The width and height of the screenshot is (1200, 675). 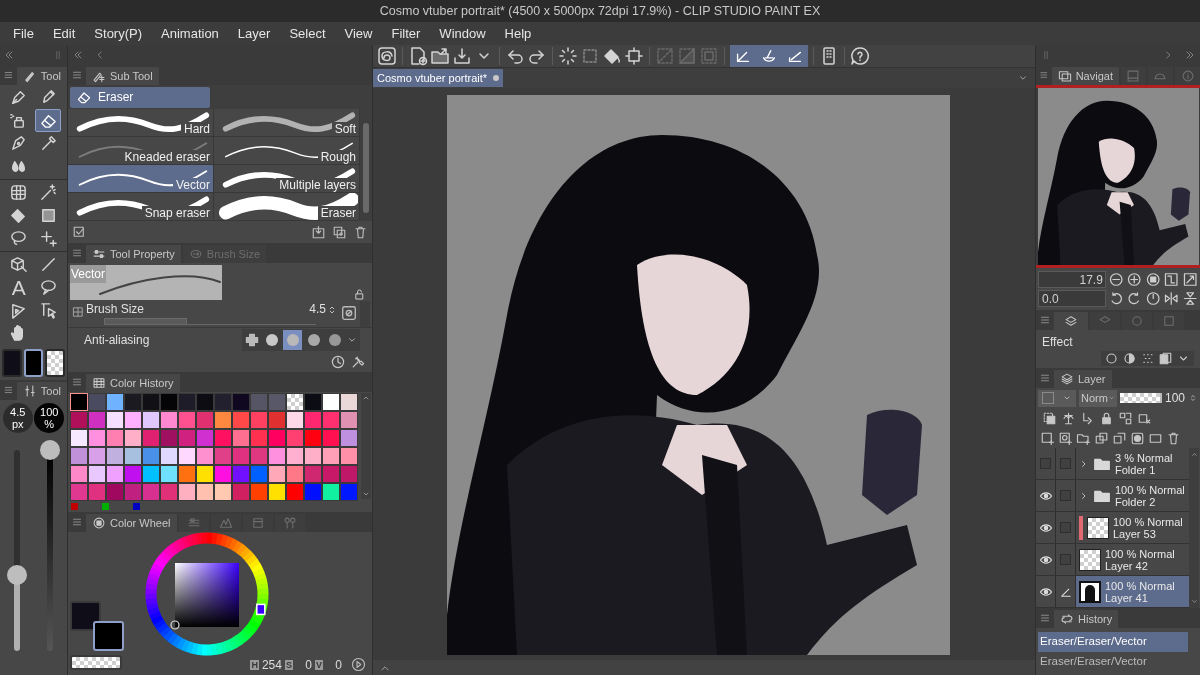 What do you see at coordinates (600, 11) in the screenshot?
I see `window-title: Cosmo vtuber portrait* (4500 x 5000px 72dpi 17.9%) - CLIP STUDIO PAINT EX` at bounding box center [600, 11].